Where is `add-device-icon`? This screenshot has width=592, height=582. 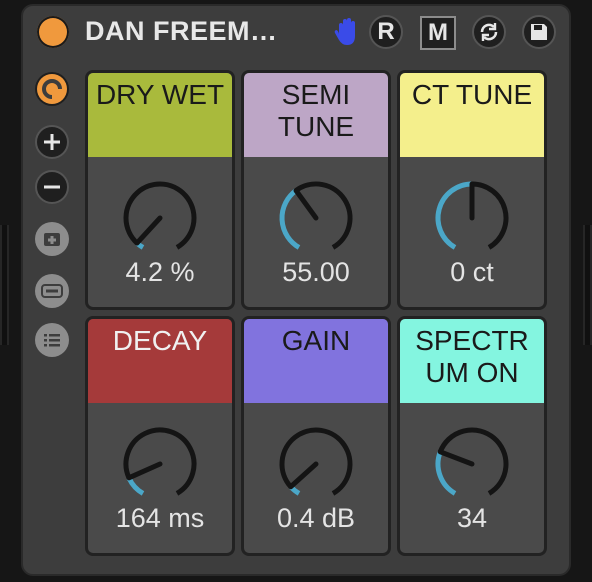 add-device-icon is located at coordinates (52, 239).